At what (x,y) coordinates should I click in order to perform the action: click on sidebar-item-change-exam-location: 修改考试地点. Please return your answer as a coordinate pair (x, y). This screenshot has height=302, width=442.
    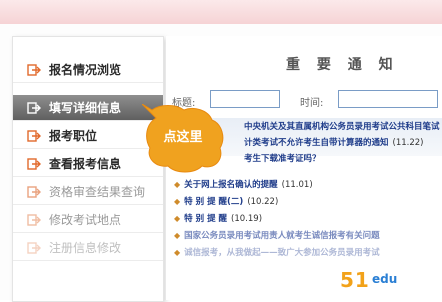
    Looking at the image, I should click on (88, 220).